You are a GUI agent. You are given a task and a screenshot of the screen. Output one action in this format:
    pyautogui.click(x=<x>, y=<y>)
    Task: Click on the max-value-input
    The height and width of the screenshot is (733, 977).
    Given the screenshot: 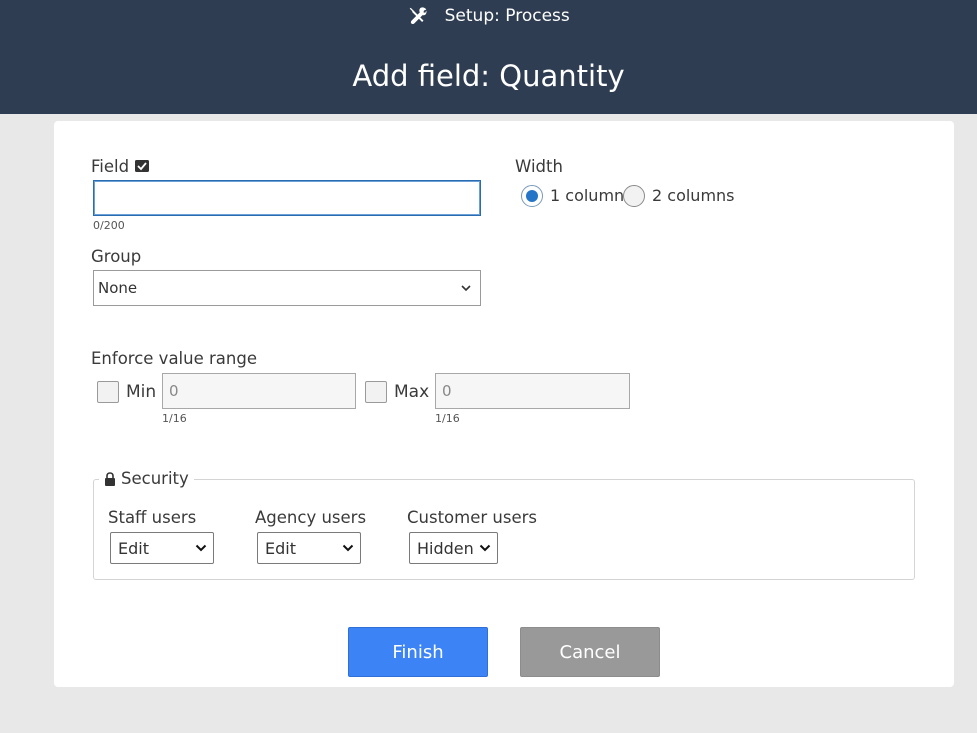 What is the action you would take?
    pyautogui.click(x=532, y=391)
    